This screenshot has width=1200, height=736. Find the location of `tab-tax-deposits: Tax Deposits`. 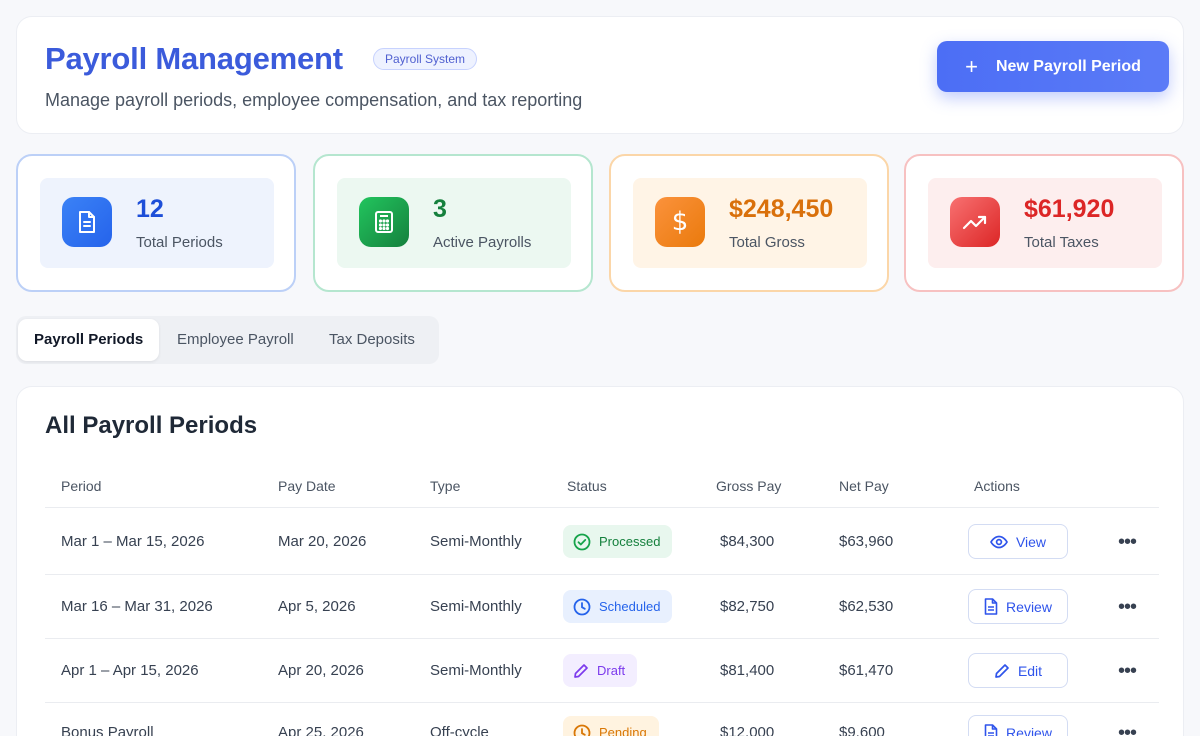

tab-tax-deposits: Tax Deposits is located at coordinates (372, 340).